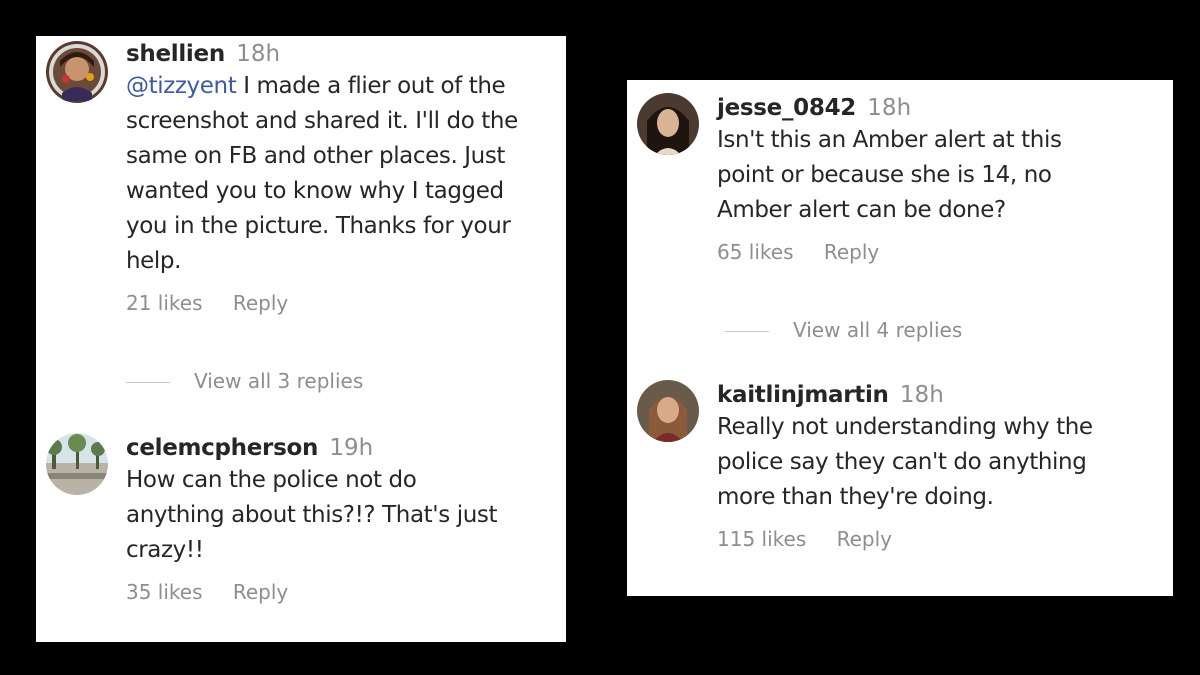 The image size is (1200, 675). I want to click on comment-line: Amber alert can be done?, so click(861, 210).